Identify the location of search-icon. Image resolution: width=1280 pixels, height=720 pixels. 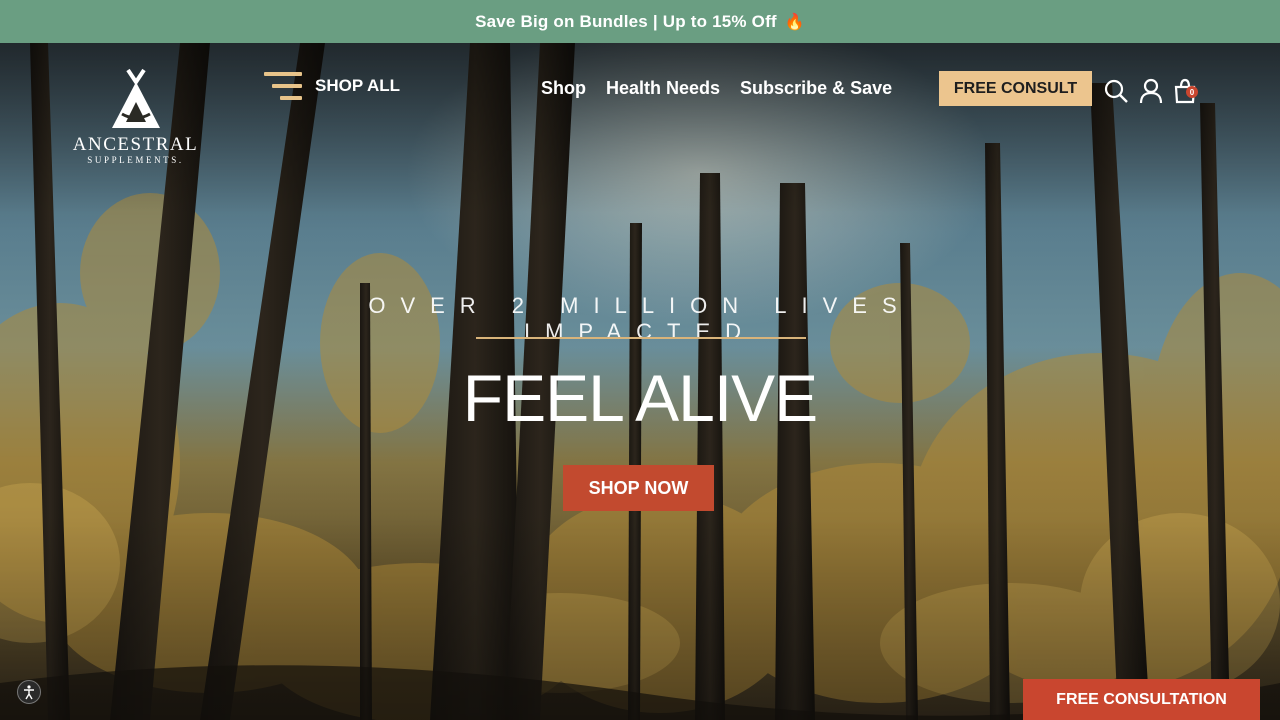
(1116, 91).